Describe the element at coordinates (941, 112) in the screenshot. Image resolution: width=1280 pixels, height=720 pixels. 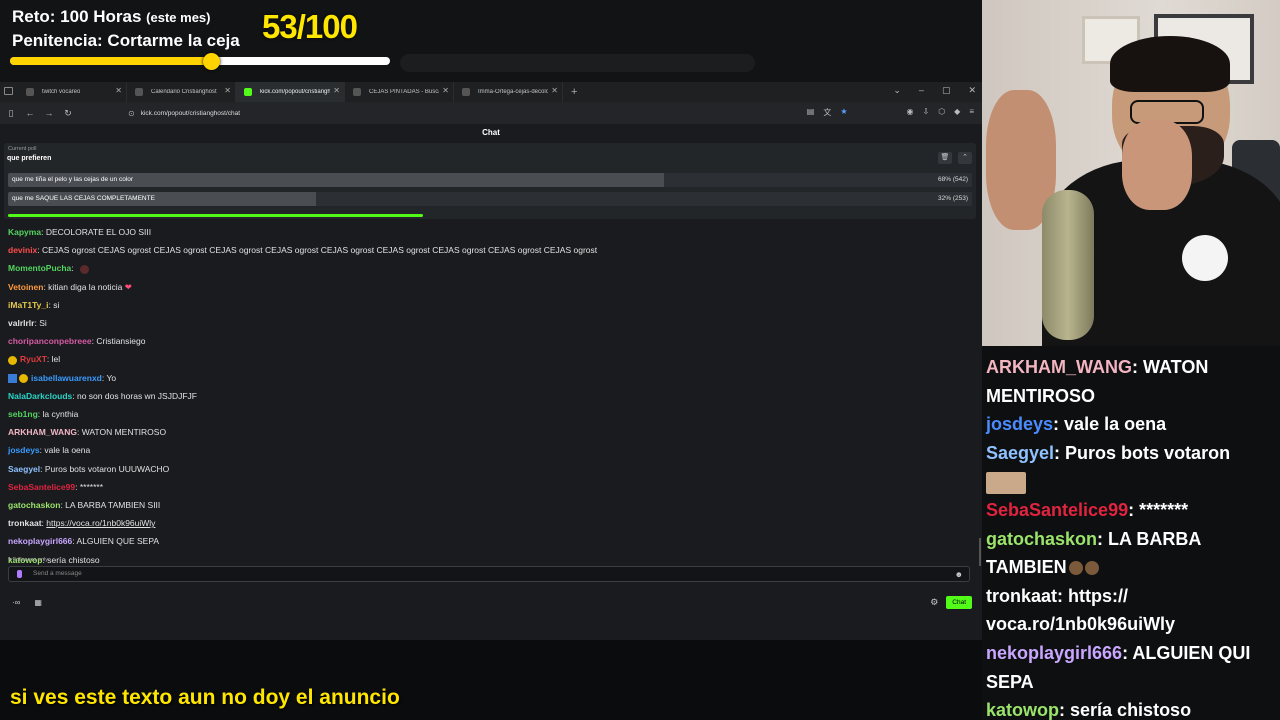
I see `extensions-icon: ⬡` at that location.